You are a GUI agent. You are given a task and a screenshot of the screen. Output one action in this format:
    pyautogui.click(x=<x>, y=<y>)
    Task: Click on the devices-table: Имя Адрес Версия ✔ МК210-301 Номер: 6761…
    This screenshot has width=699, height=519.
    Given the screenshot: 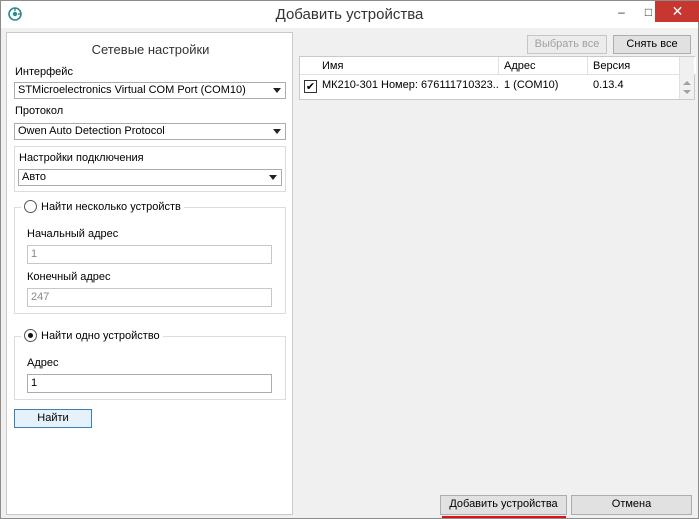 What is the action you would take?
    pyautogui.click(x=497, y=78)
    